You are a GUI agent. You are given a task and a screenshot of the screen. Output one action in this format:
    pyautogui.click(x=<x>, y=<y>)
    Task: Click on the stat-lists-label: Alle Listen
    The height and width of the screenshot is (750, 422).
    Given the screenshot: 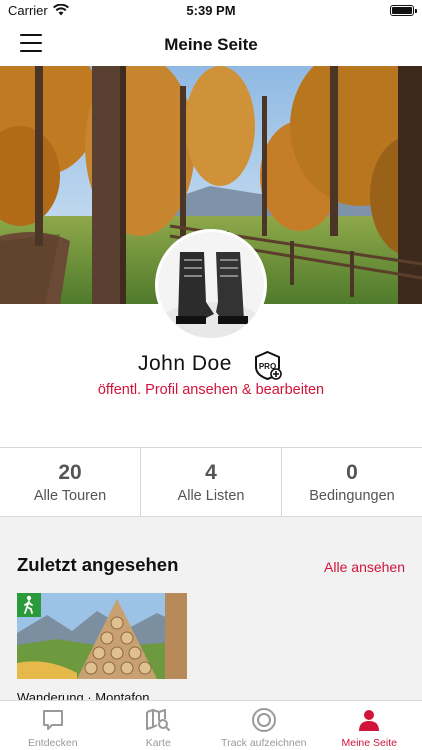 What is the action you would take?
    pyautogui.click(x=211, y=496)
    